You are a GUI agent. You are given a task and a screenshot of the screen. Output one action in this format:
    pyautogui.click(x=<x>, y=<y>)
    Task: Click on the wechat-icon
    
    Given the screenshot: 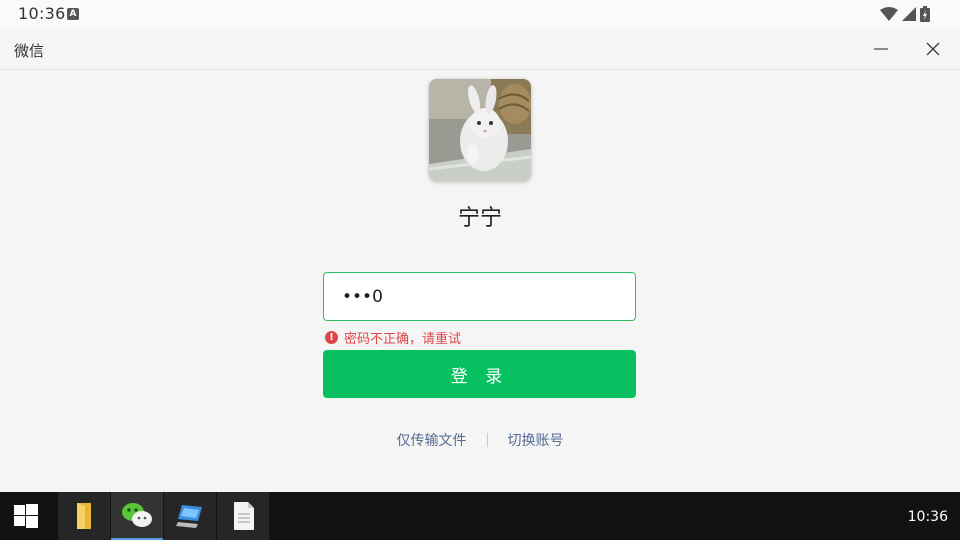 What is the action you would take?
    pyautogui.click(x=137, y=515)
    